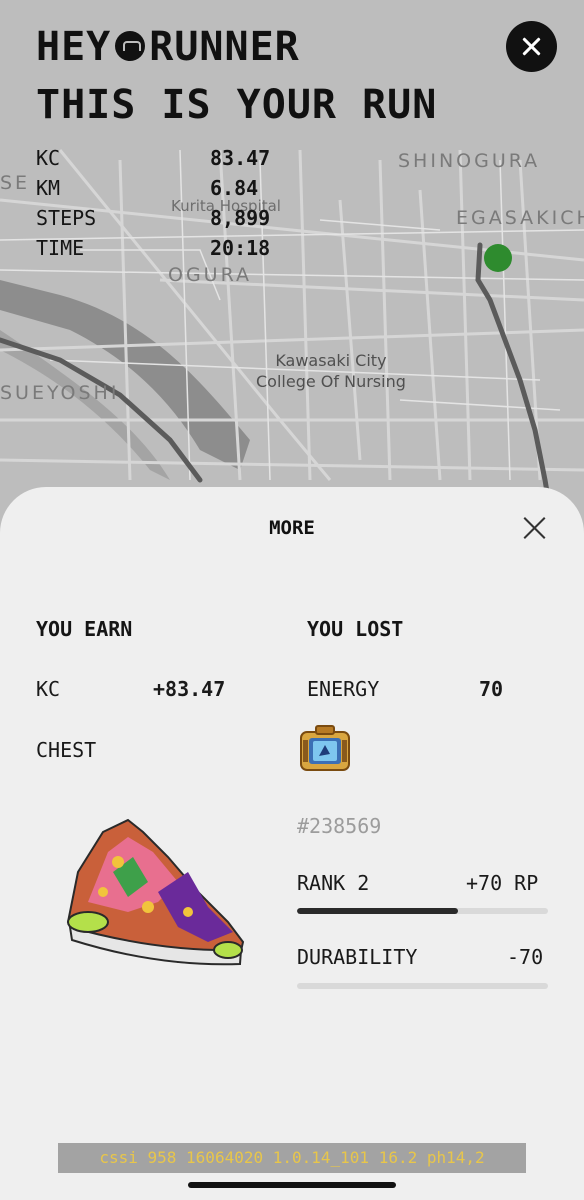 The image size is (584, 1200). I want to click on map-label-egasakichi: EGASAKICH, so click(520, 218).